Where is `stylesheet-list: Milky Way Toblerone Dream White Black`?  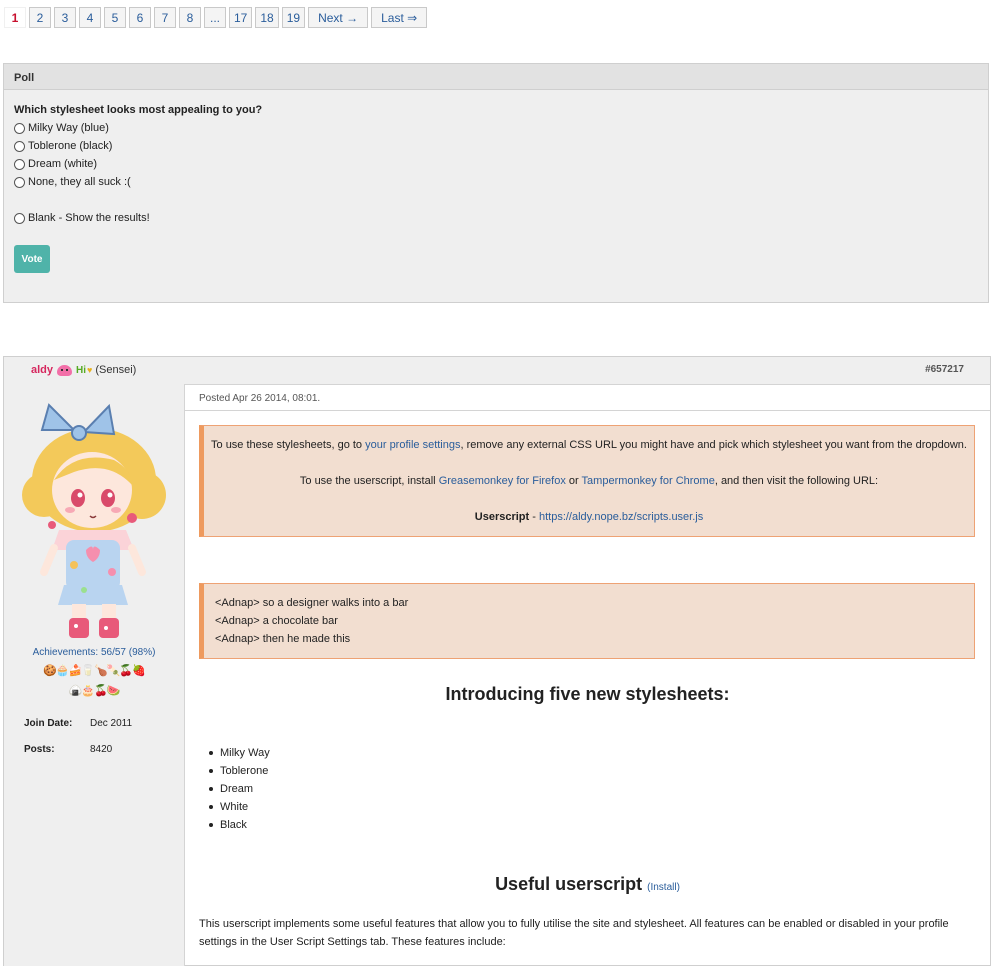 stylesheet-list: Milky Way Toblerone Dream White Black is located at coordinates (239, 789).